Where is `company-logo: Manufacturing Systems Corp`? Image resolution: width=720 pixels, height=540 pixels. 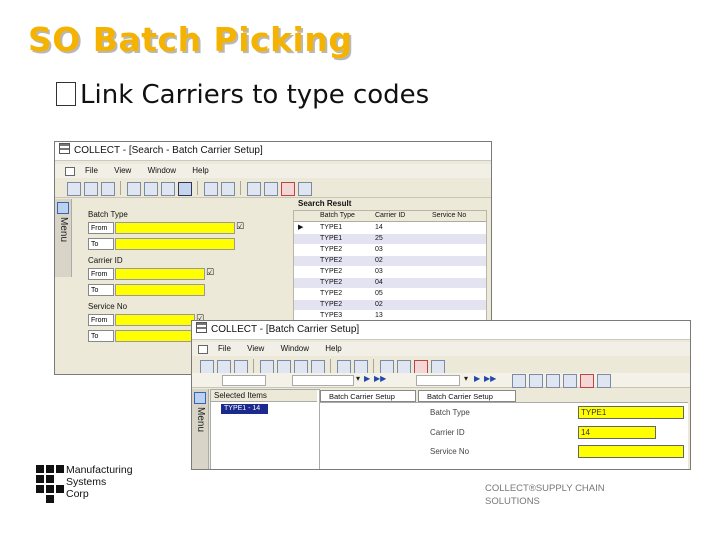
company-logo: Manufacturing Systems Corp is located at coordinates (91, 484).